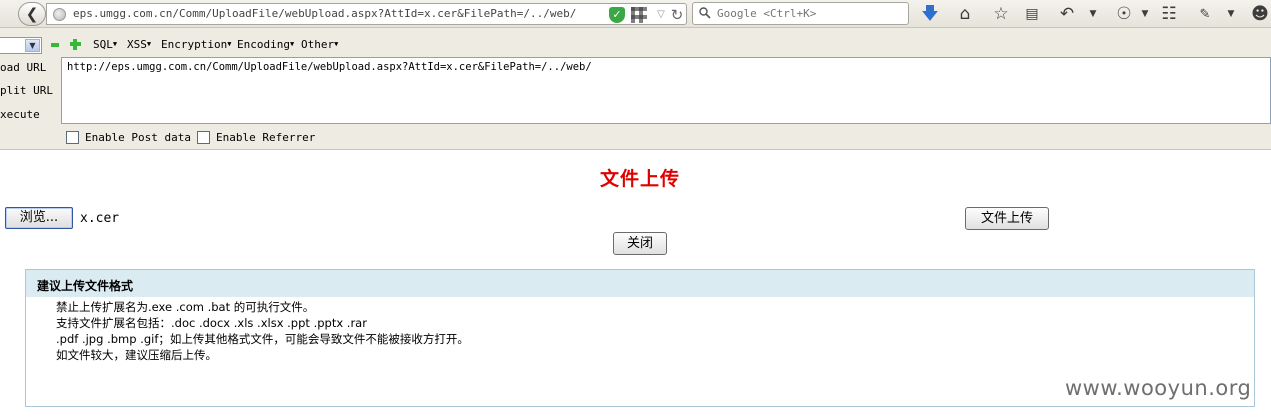 The height and width of the screenshot is (417, 1271). I want to click on home-icon: ⌂, so click(965, 14).